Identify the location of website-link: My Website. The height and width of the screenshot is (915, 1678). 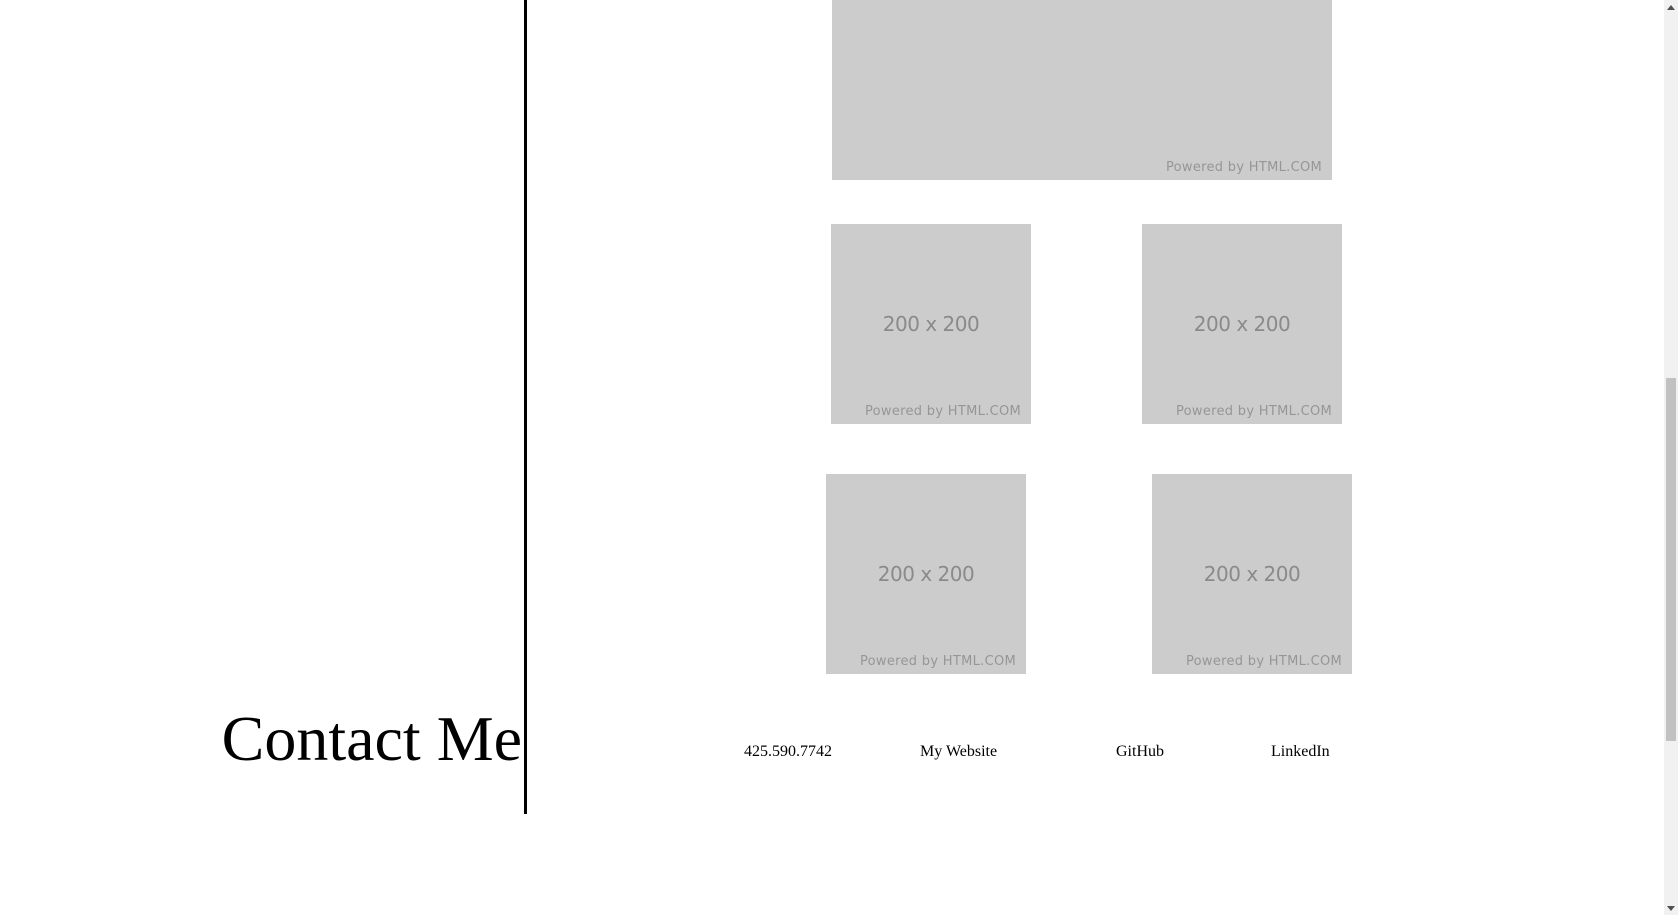
(958, 752).